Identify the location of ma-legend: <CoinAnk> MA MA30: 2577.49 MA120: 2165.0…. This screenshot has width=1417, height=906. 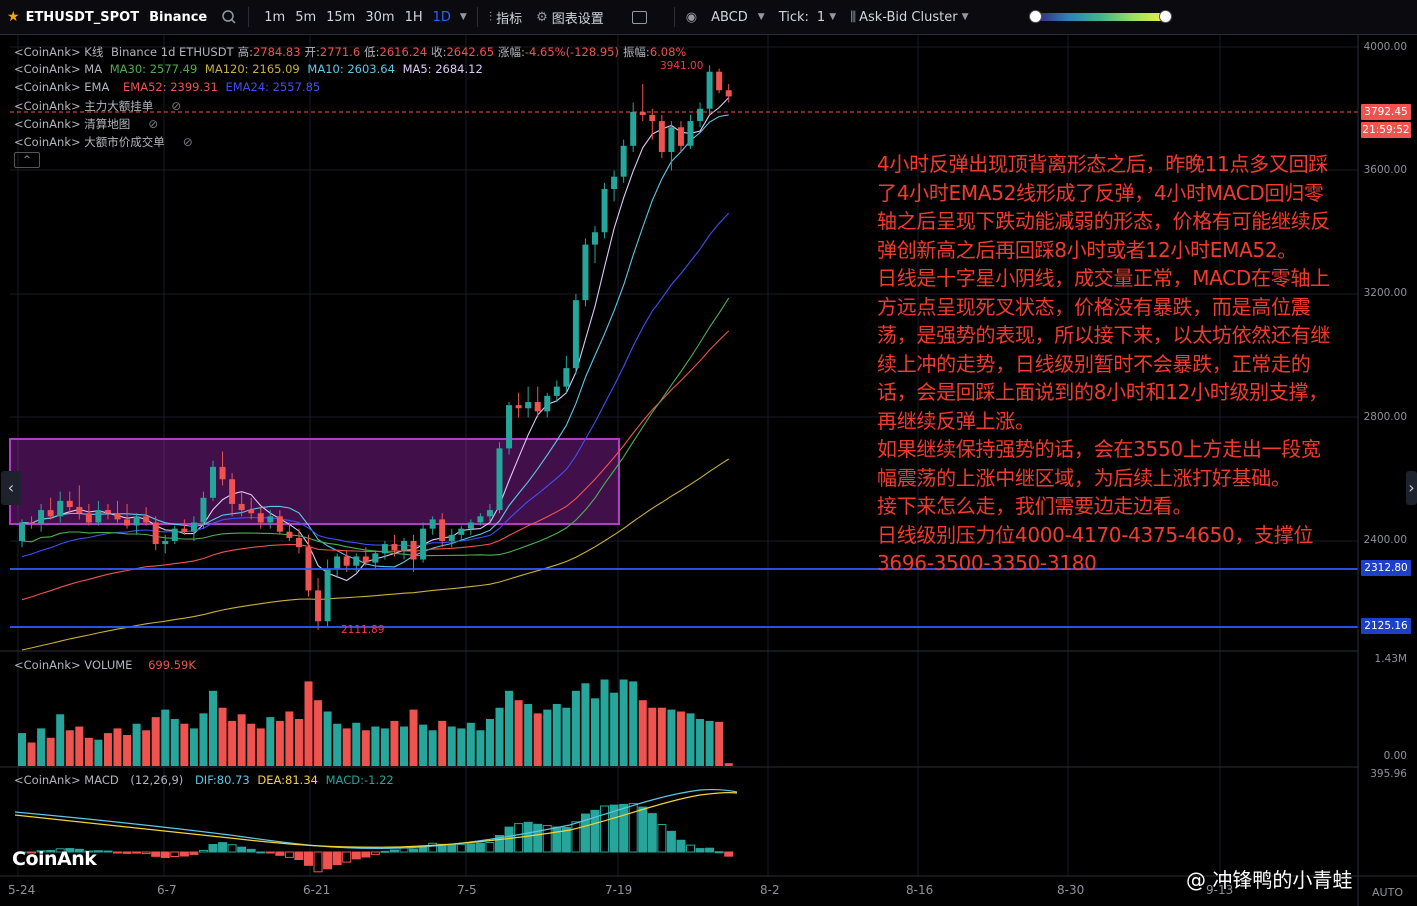
(250, 69).